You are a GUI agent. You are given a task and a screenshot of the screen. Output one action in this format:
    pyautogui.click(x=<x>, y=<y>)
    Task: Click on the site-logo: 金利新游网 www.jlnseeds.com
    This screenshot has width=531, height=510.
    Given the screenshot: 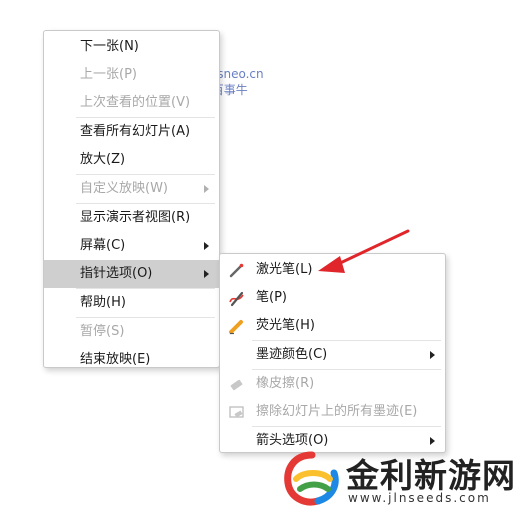 What is the action you would take?
    pyautogui.click(x=405, y=478)
    